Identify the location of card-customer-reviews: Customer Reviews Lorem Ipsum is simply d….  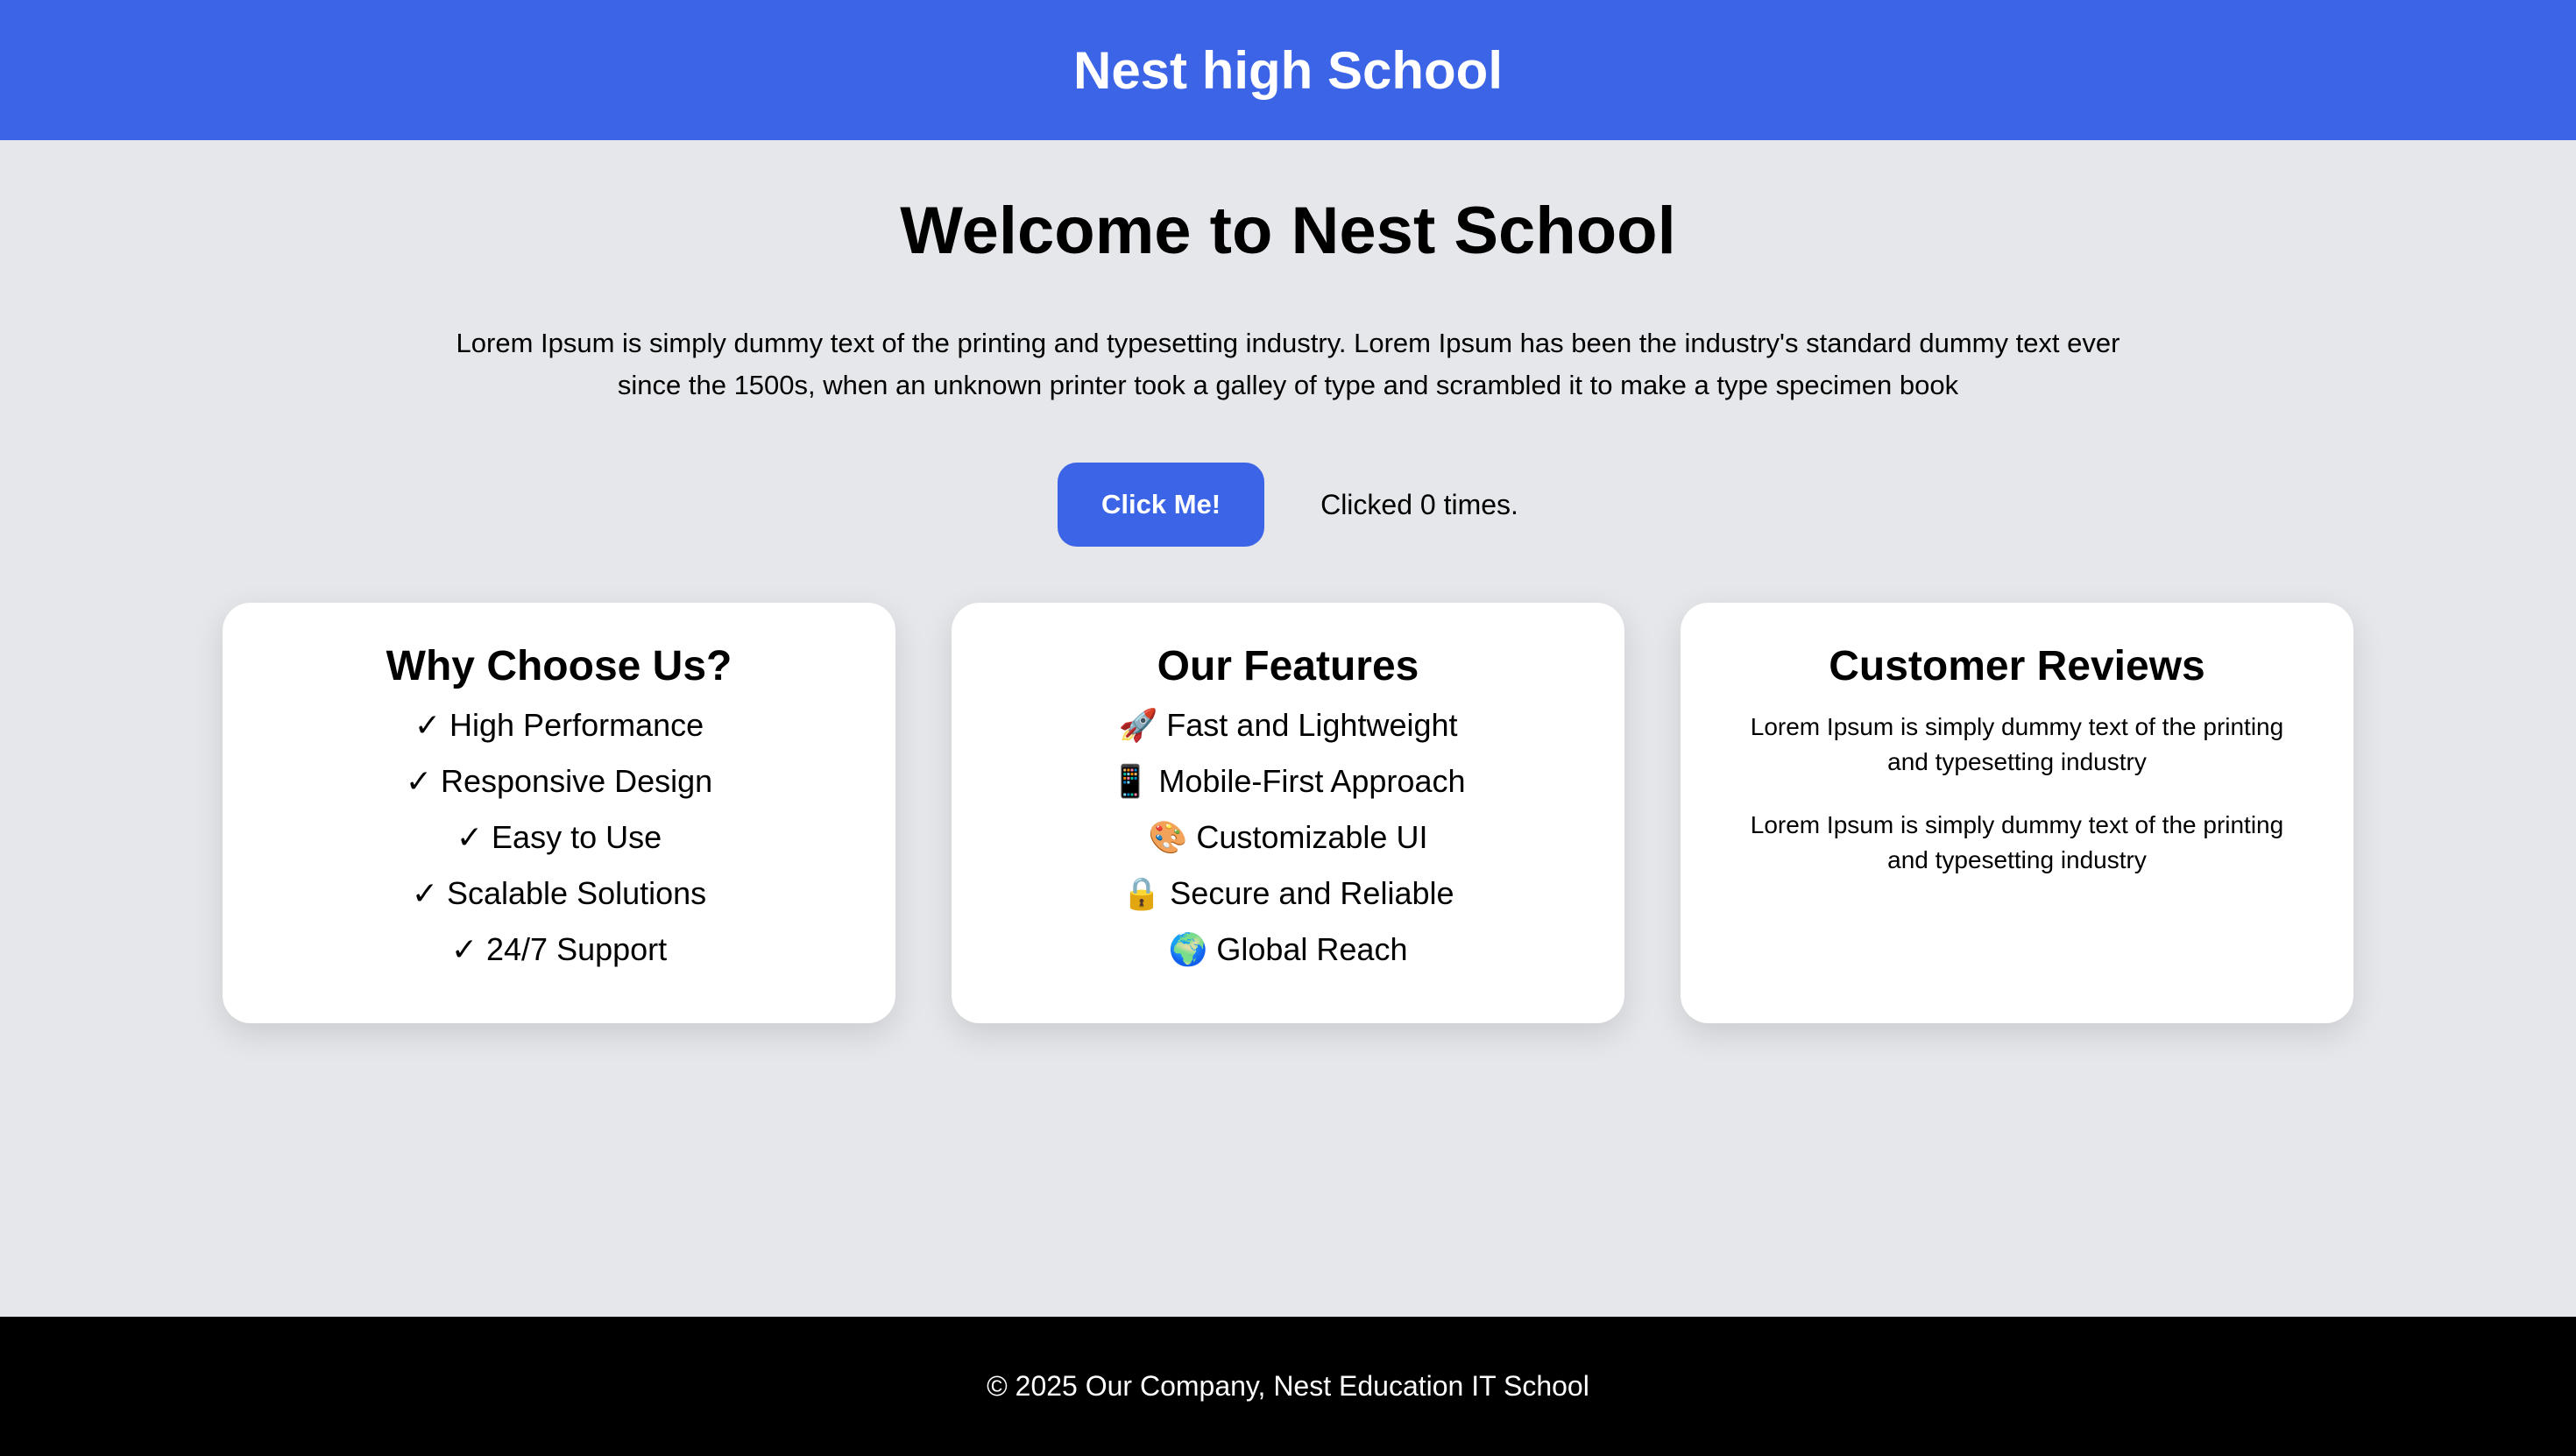
(2017, 813).